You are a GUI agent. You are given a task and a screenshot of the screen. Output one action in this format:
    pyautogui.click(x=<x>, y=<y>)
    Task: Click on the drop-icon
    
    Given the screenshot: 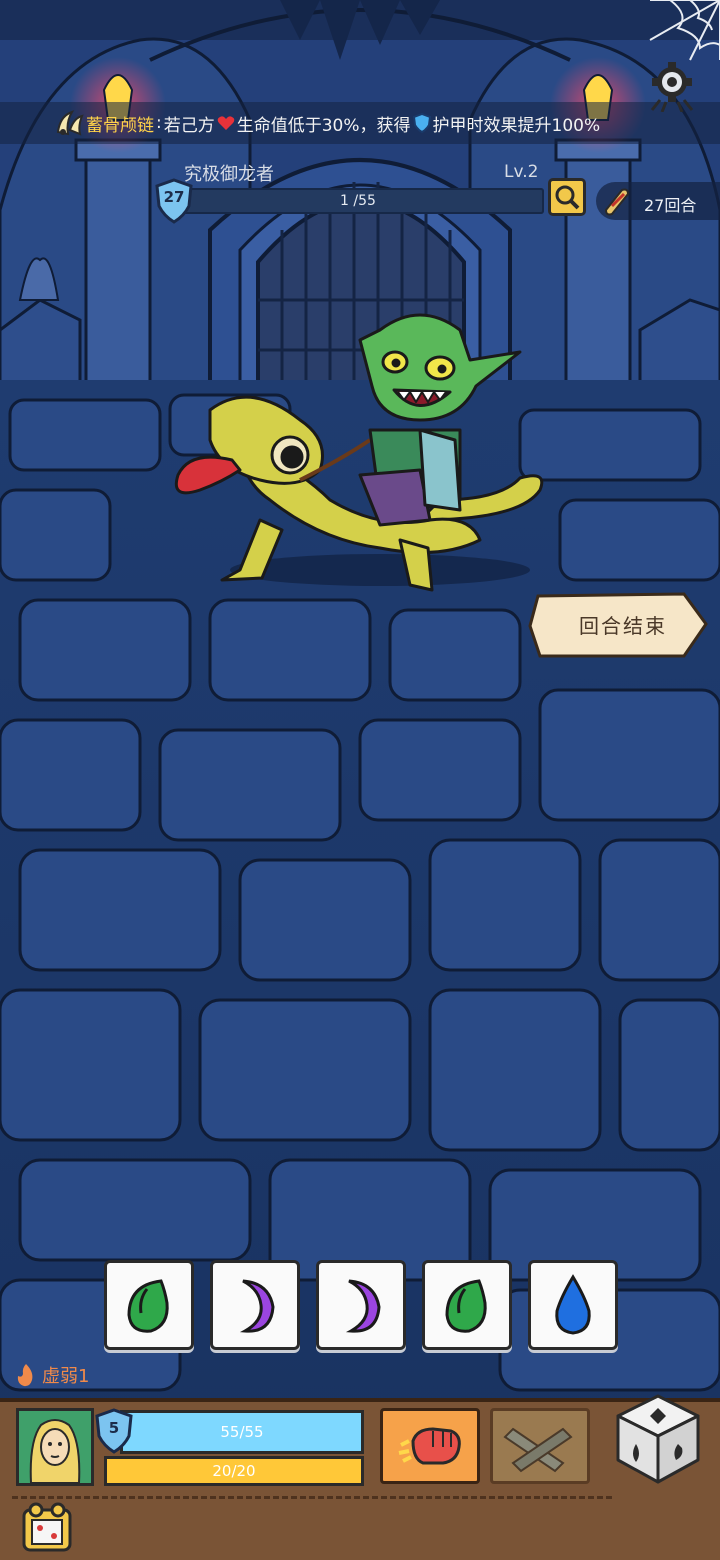 What is the action you would take?
    pyautogui.click(x=573, y=1304)
    